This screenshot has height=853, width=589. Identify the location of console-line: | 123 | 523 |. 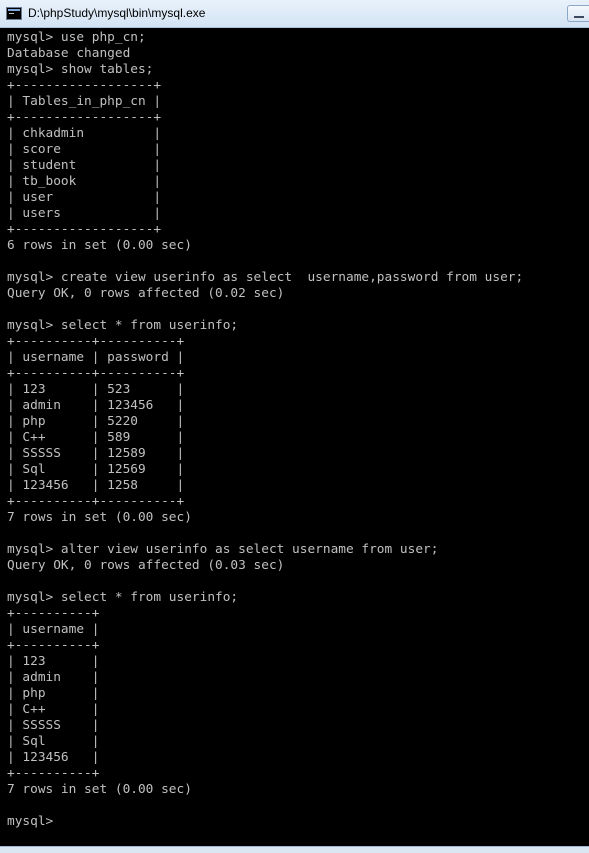
(96, 389).